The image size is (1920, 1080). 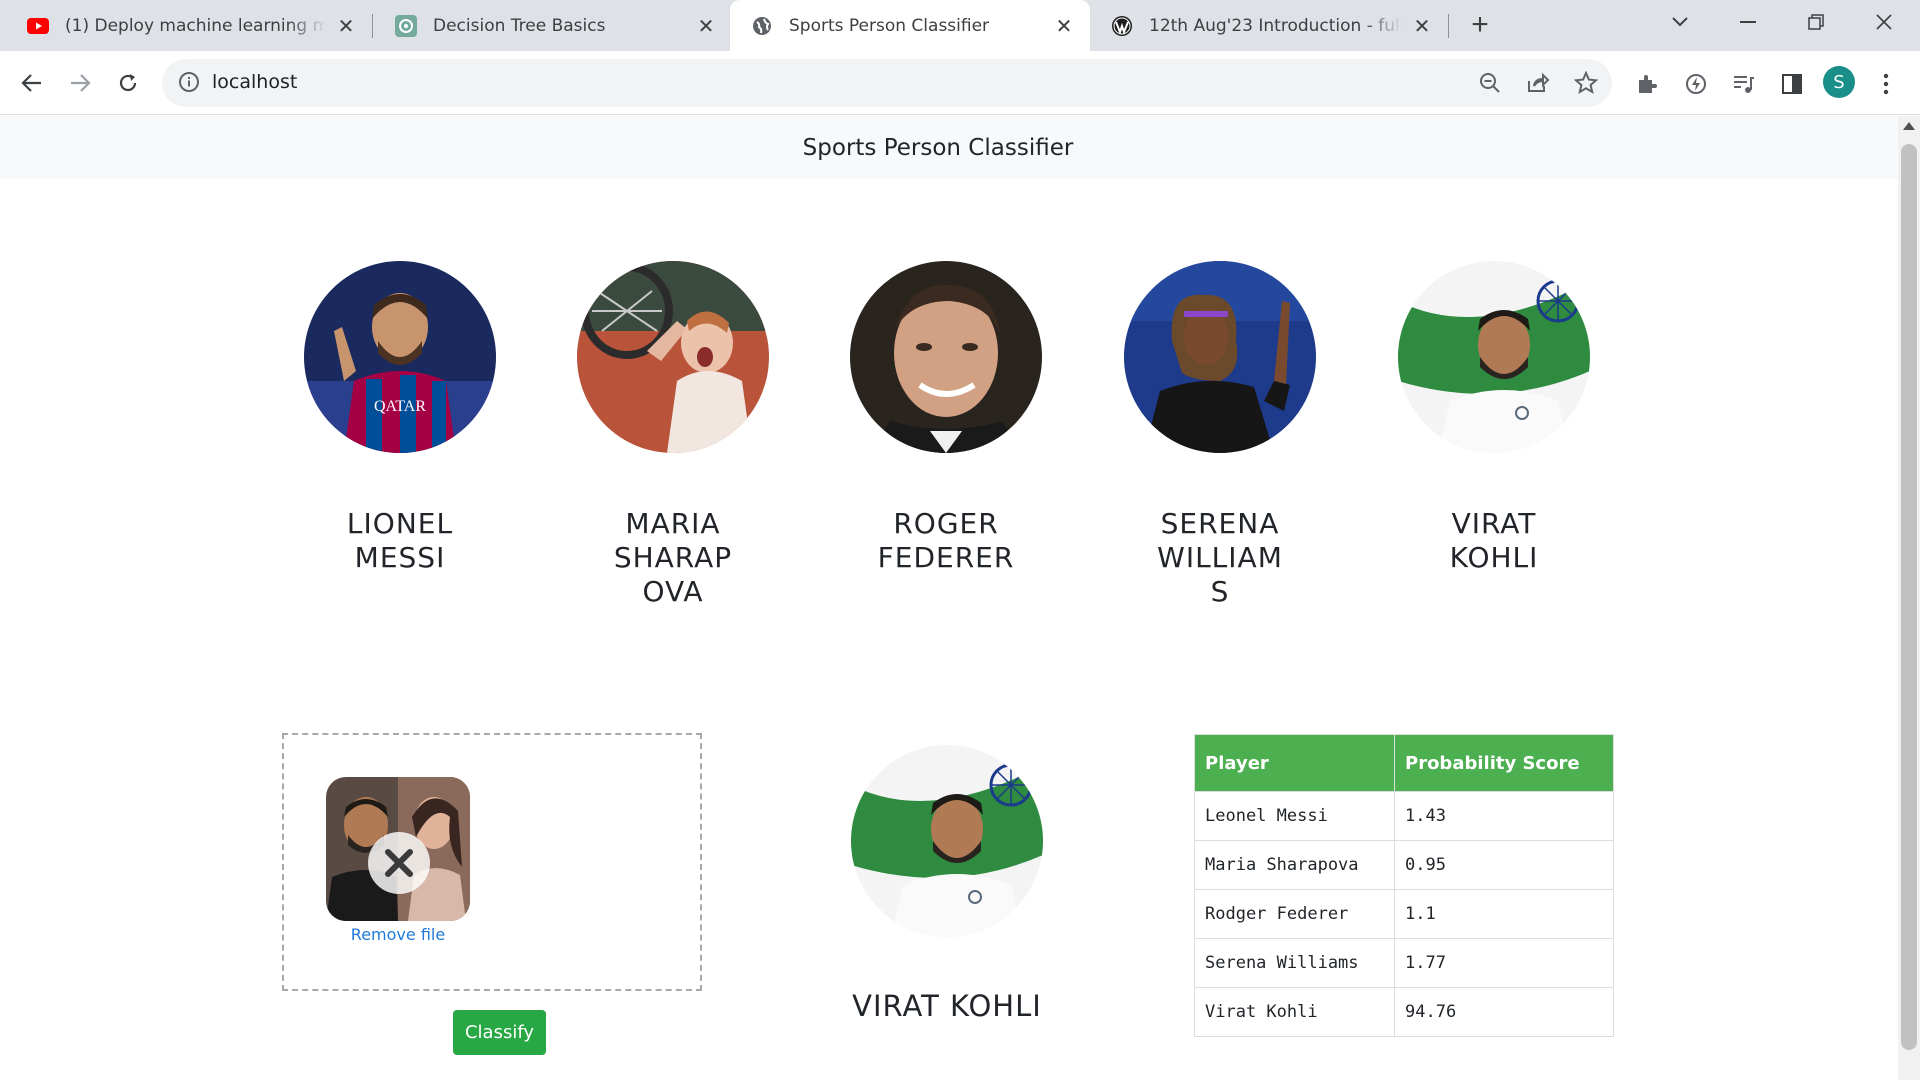 I want to click on tab-sports-classifier: Sports Person Classifier ✕, so click(x=910, y=25).